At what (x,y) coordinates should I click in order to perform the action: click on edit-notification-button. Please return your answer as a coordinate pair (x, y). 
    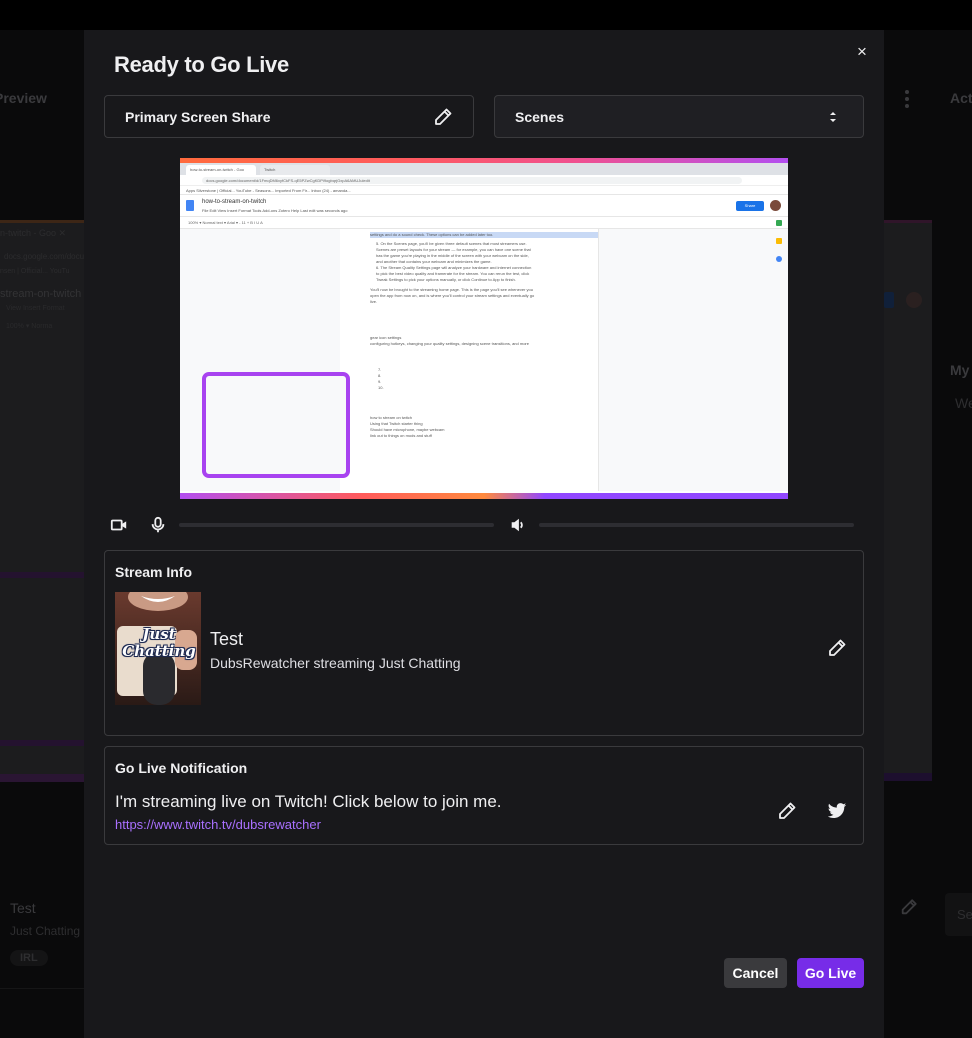
    Looking at the image, I should click on (788, 812).